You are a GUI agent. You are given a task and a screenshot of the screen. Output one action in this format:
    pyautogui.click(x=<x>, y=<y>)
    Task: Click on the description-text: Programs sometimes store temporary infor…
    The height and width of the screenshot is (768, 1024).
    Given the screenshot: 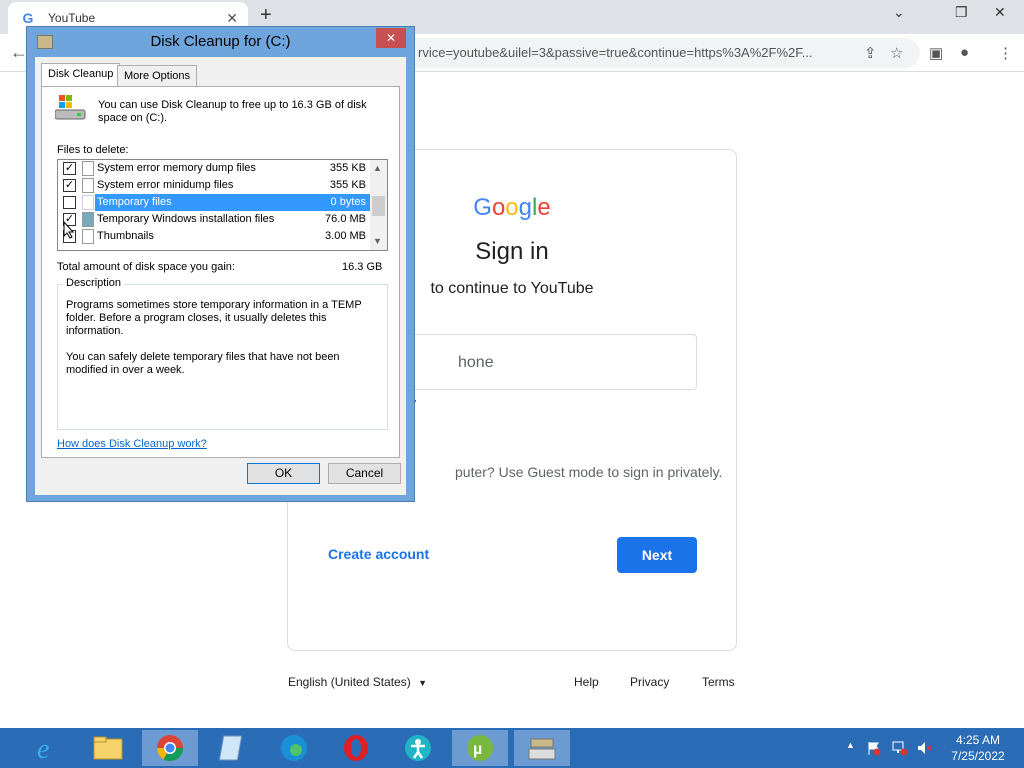 What is the action you would take?
    pyautogui.click(x=225, y=338)
    